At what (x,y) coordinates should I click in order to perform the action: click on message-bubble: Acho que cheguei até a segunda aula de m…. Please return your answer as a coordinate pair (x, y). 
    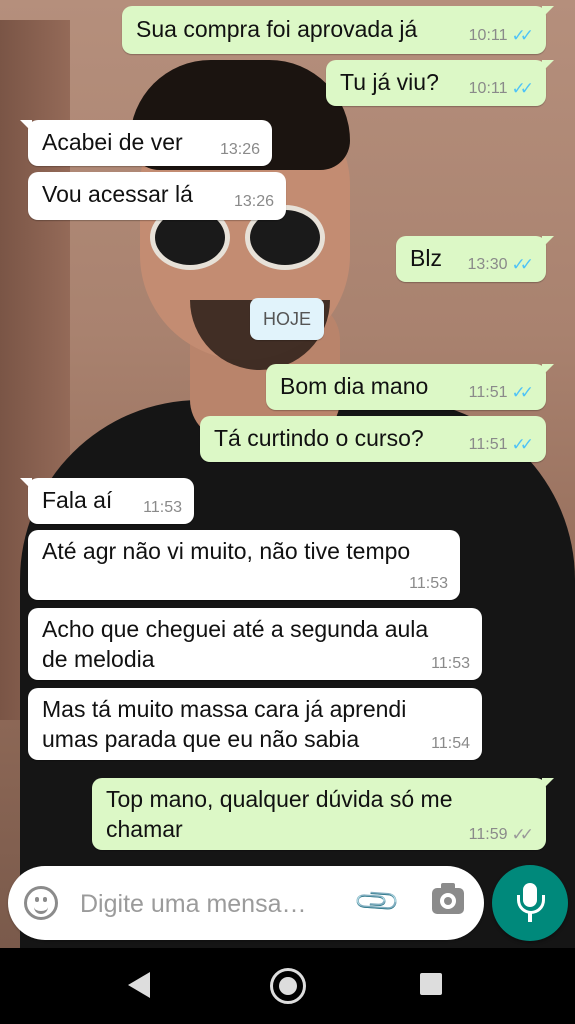
    Looking at the image, I should click on (255, 644).